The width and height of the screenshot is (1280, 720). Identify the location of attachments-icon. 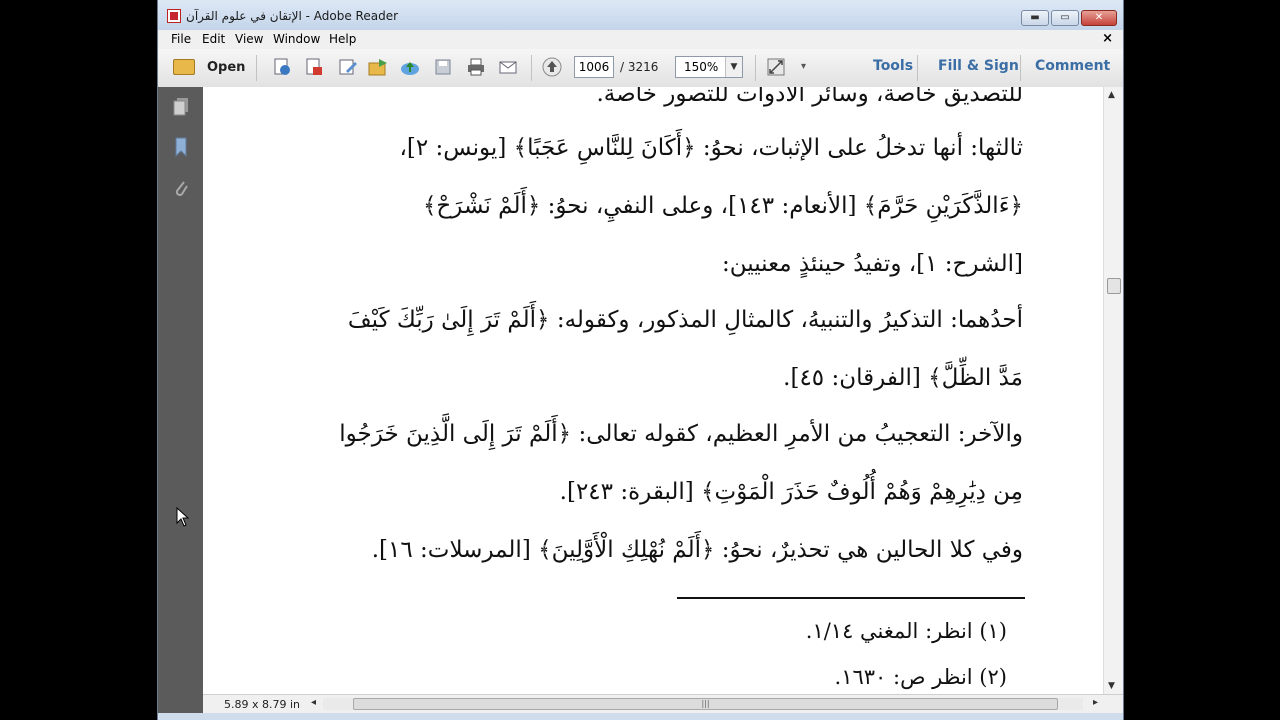
(181, 189).